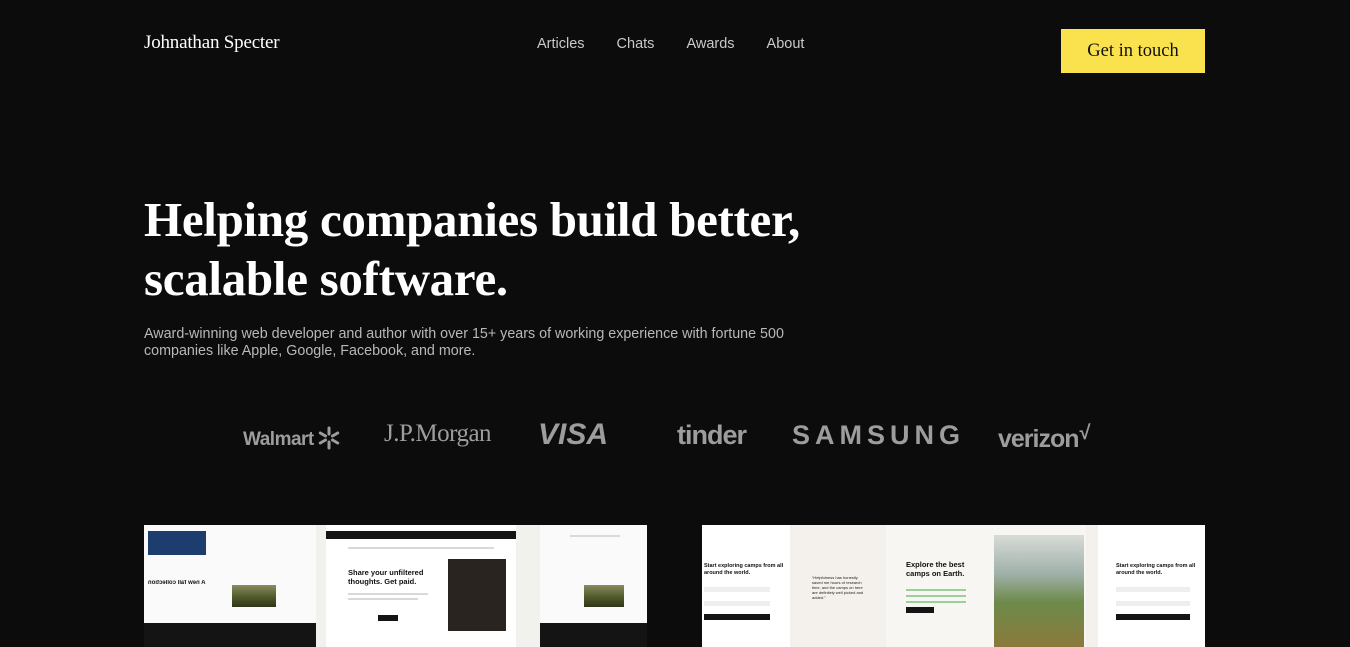  I want to click on walmart-spark-icon, so click(328, 438).